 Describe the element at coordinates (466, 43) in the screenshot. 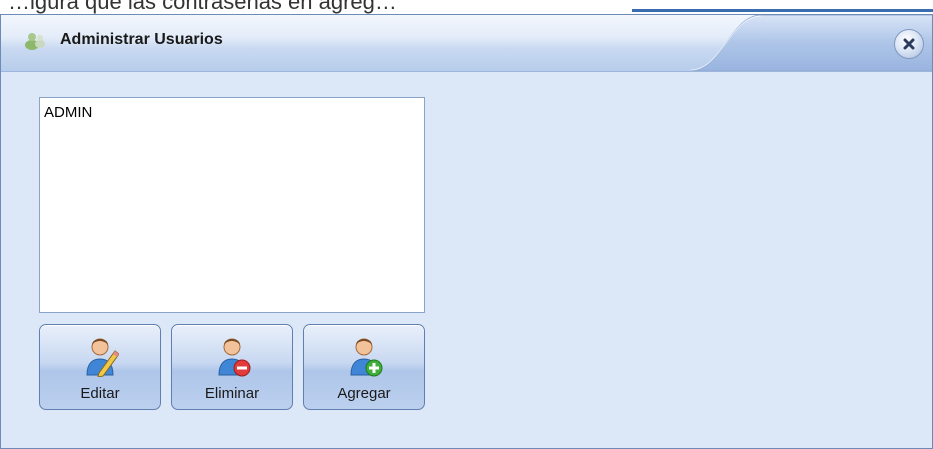

I see `dialog-titlebar: Administrar Usuarios` at that location.